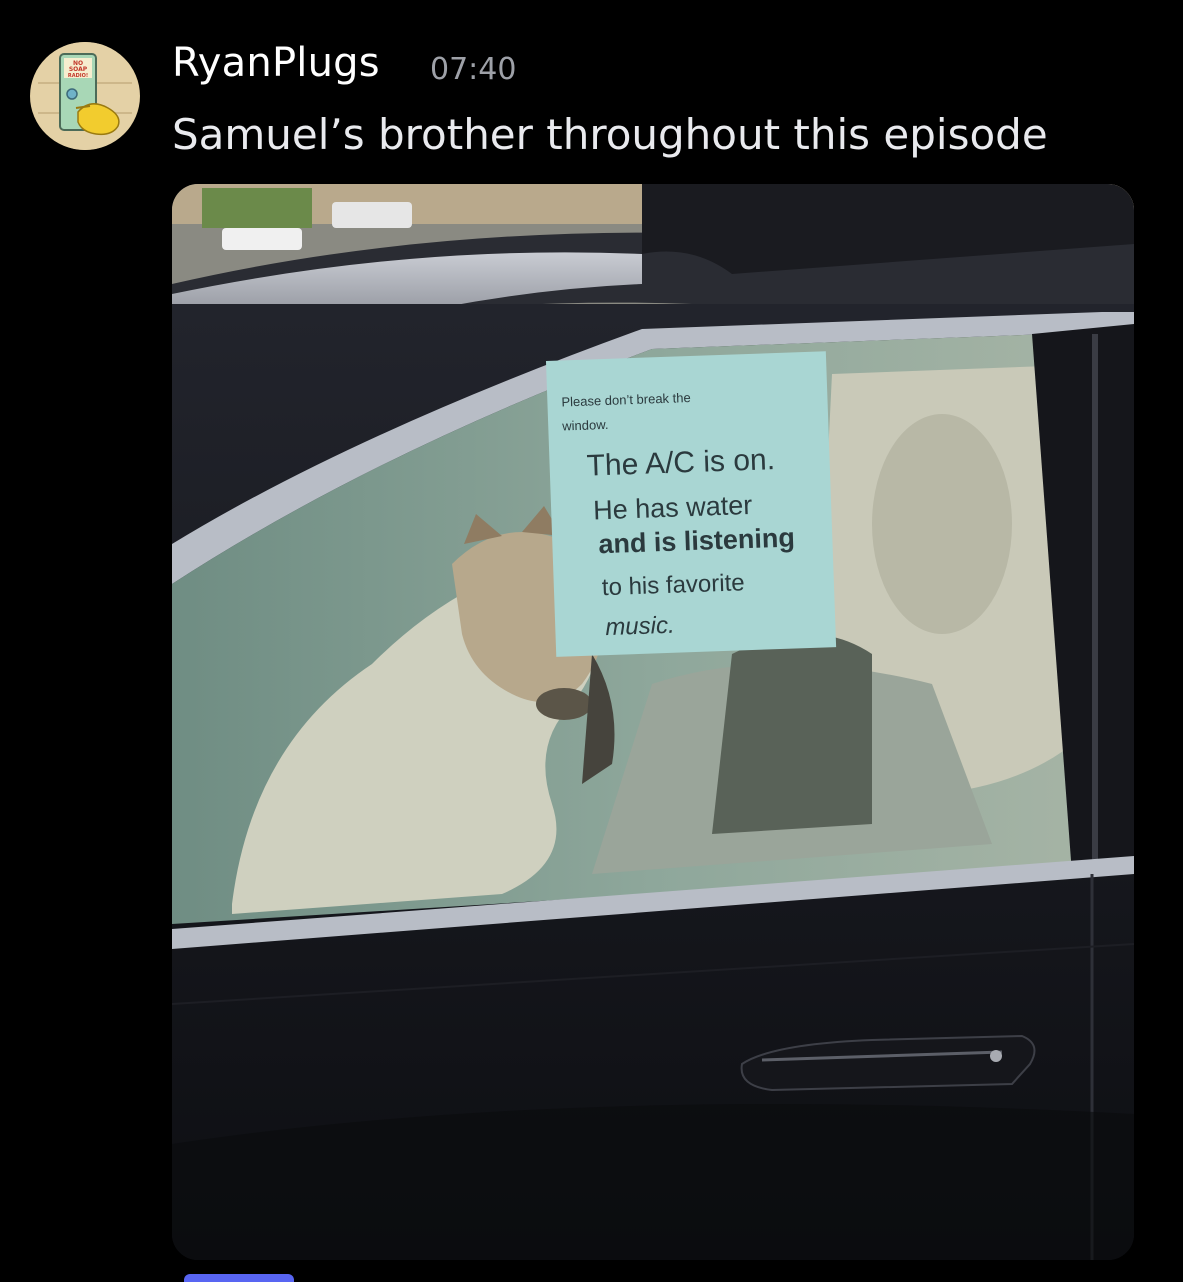 This screenshot has height=1282, width=1183. What do you see at coordinates (239, 1278) in the screenshot?
I see `reaction-bar` at bounding box center [239, 1278].